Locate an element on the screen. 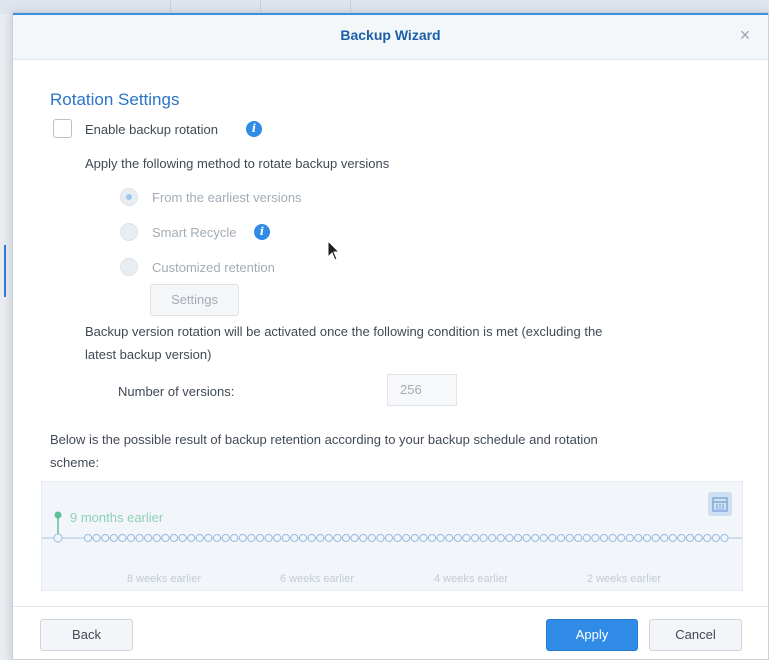  radio-smart-recycle-label: Smart Recycle is located at coordinates (194, 232).